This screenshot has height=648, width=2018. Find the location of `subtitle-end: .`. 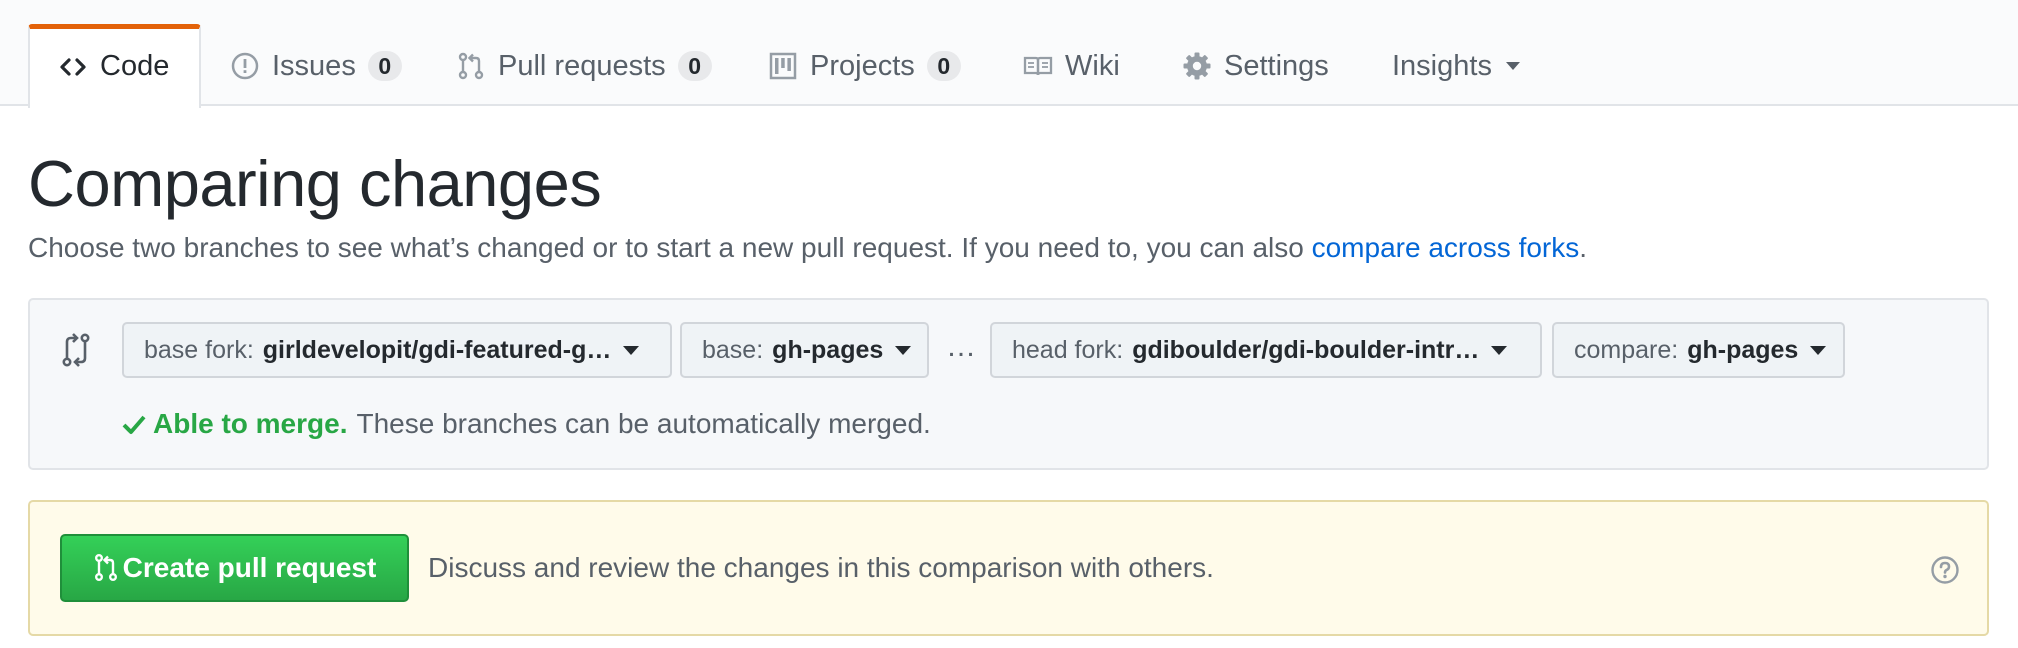

subtitle-end: . is located at coordinates (1583, 247).